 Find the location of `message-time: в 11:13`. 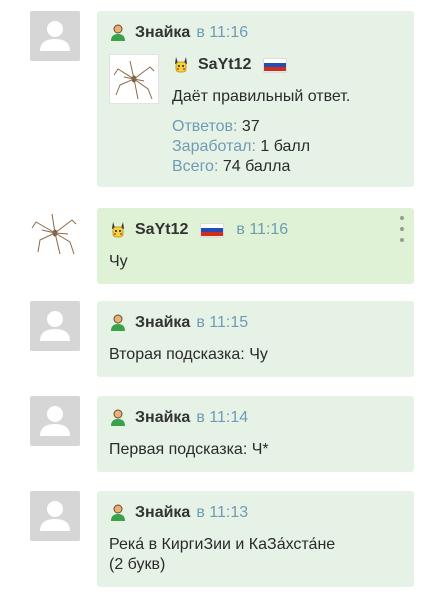

message-time: в 11:13 is located at coordinates (222, 512).